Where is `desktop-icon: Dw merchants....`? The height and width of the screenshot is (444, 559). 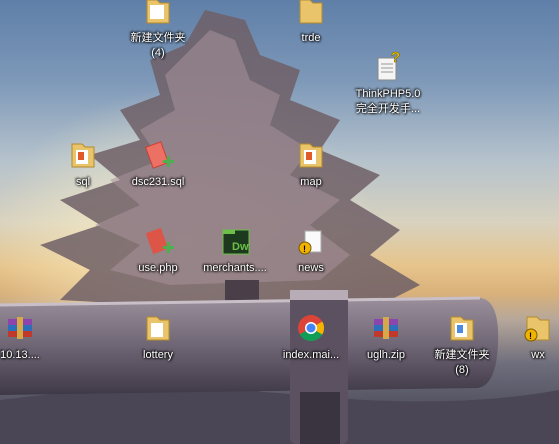 desktop-icon: Dw merchants.... is located at coordinates (235, 258).